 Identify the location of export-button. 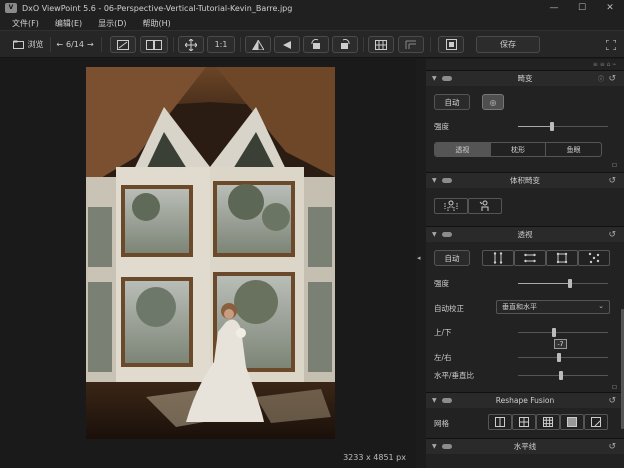
(451, 44).